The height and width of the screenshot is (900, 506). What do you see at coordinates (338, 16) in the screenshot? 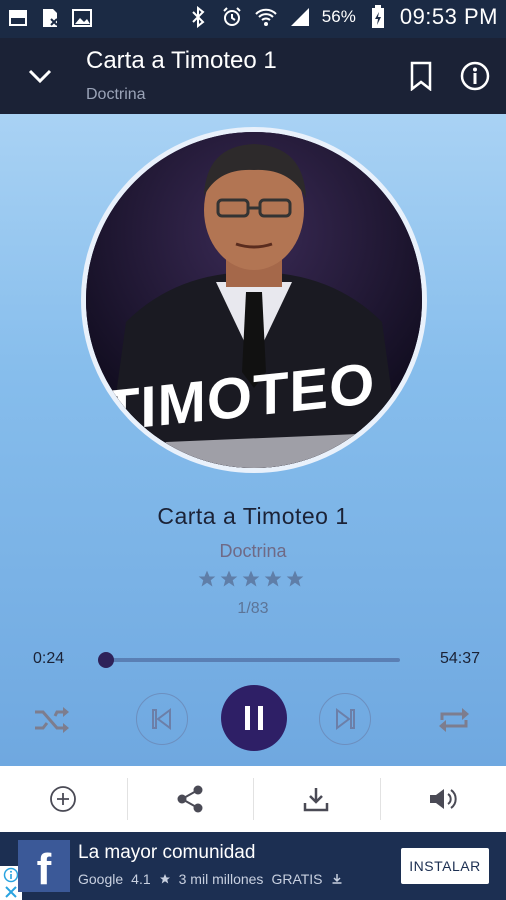
I see `battery-percent: 56%` at bounding box center [338, 16].